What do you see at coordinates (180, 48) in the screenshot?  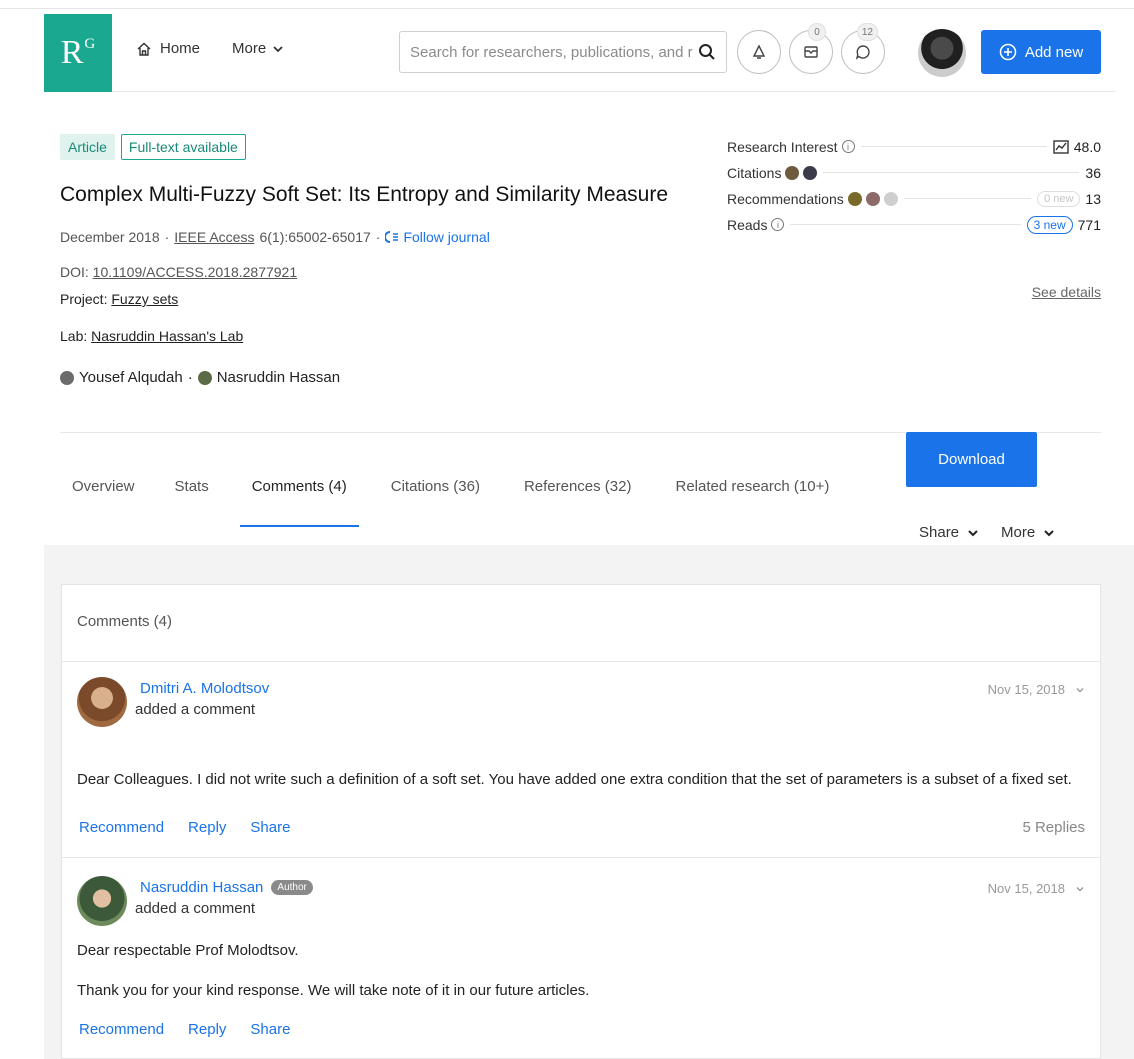 I see `nav-home-label: Home` at bounding box center [180, 48].